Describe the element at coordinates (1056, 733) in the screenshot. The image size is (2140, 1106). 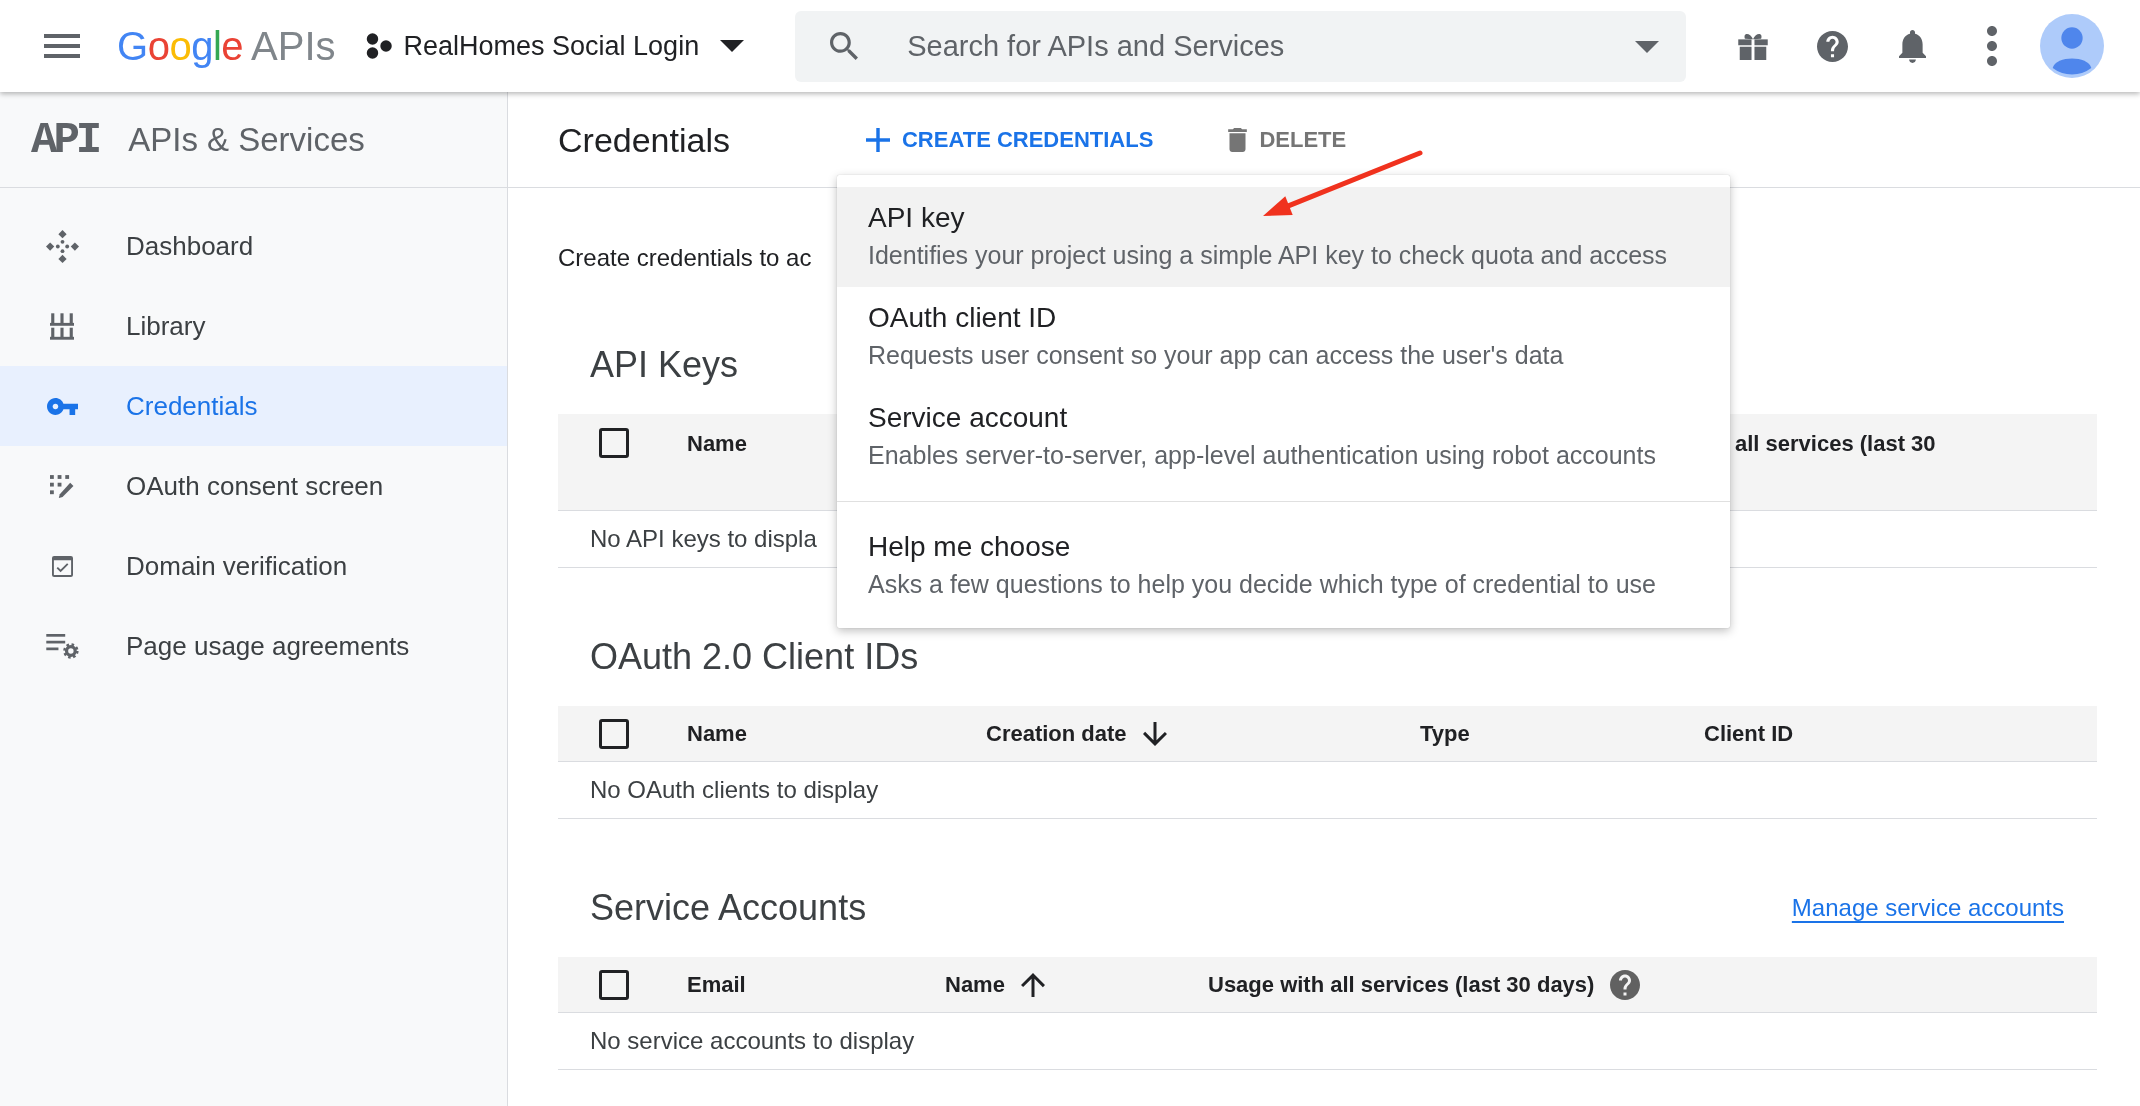
I see `column-header: Creation date` at that location.